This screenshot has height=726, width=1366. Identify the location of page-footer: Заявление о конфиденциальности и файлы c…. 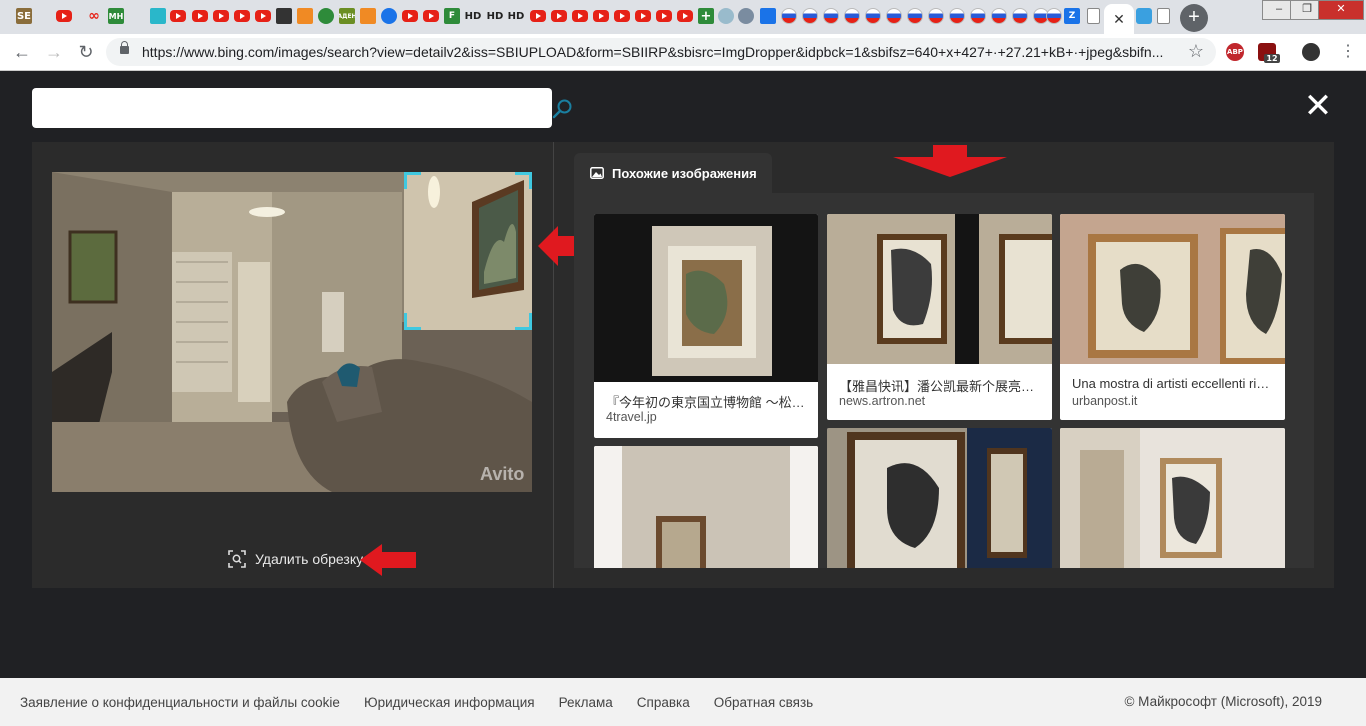
(683, 702).